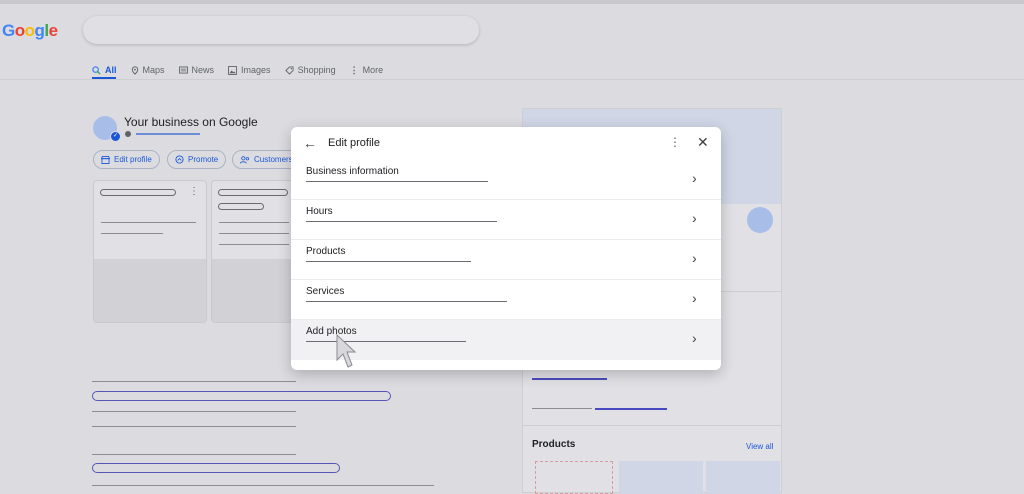 The width and height of the screenshot is (1024, 494). Describe the element at coordinates (256, 70) in the screenshot. I see `tab-label: Images` at that location.